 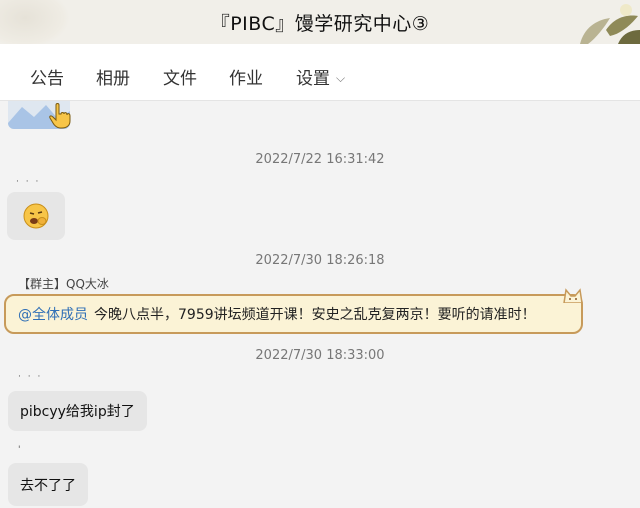 What do you see at coordinates (60, 116) in the screenshot?
I see `pointing-hand-icon` at bounding box center [60, 116].